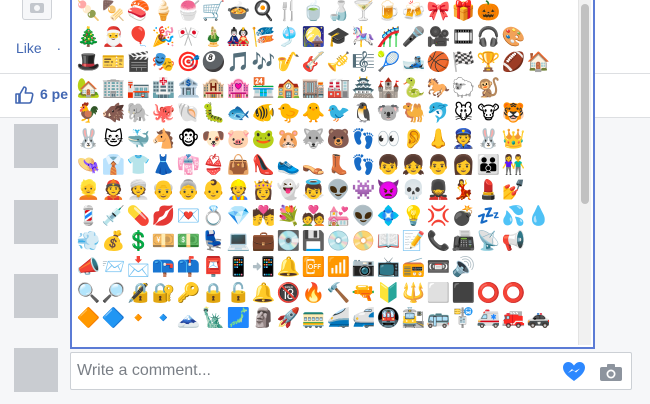  What do you see at coordinates (288, 12) in the screenshot?
I see `emoji-option: 🍴` at bounding box center [288, 12].